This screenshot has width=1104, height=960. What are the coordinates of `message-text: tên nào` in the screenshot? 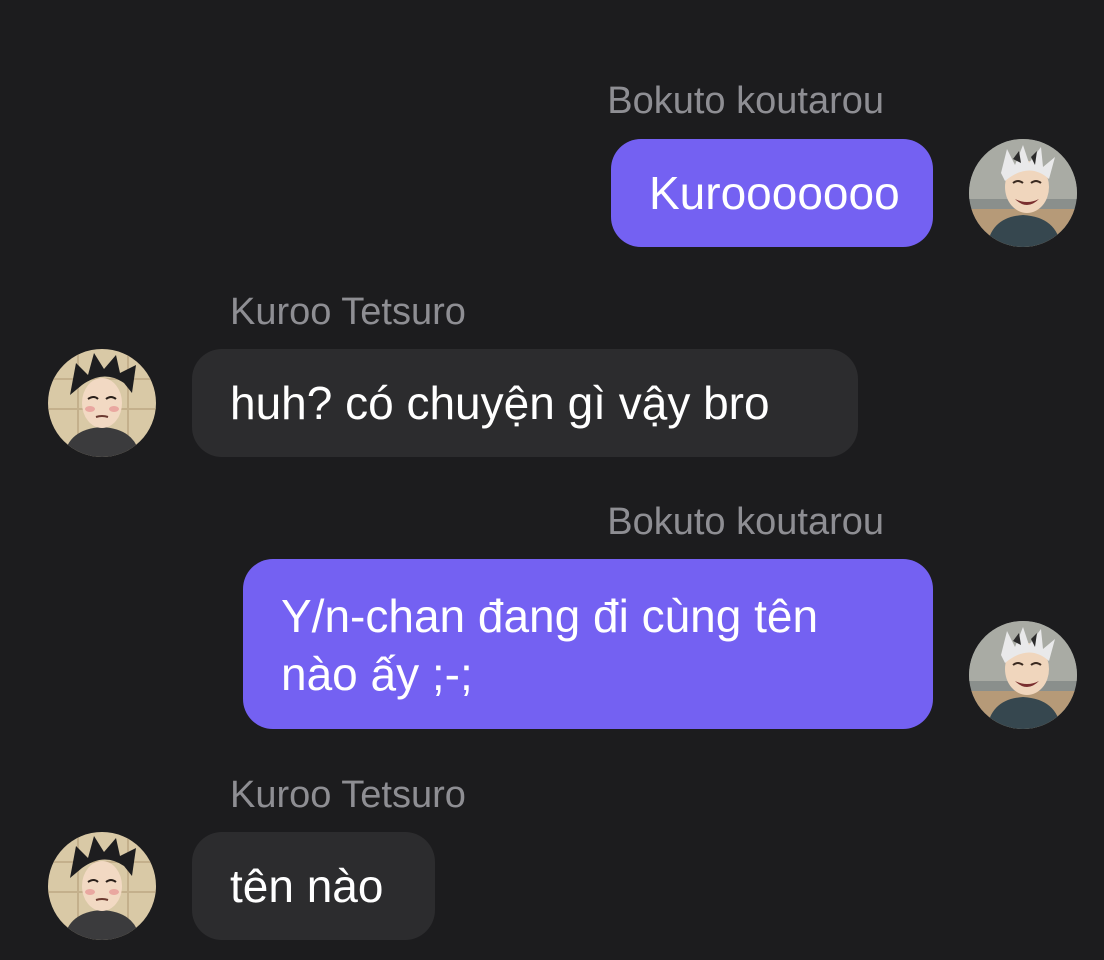 It's located at (307, 886).